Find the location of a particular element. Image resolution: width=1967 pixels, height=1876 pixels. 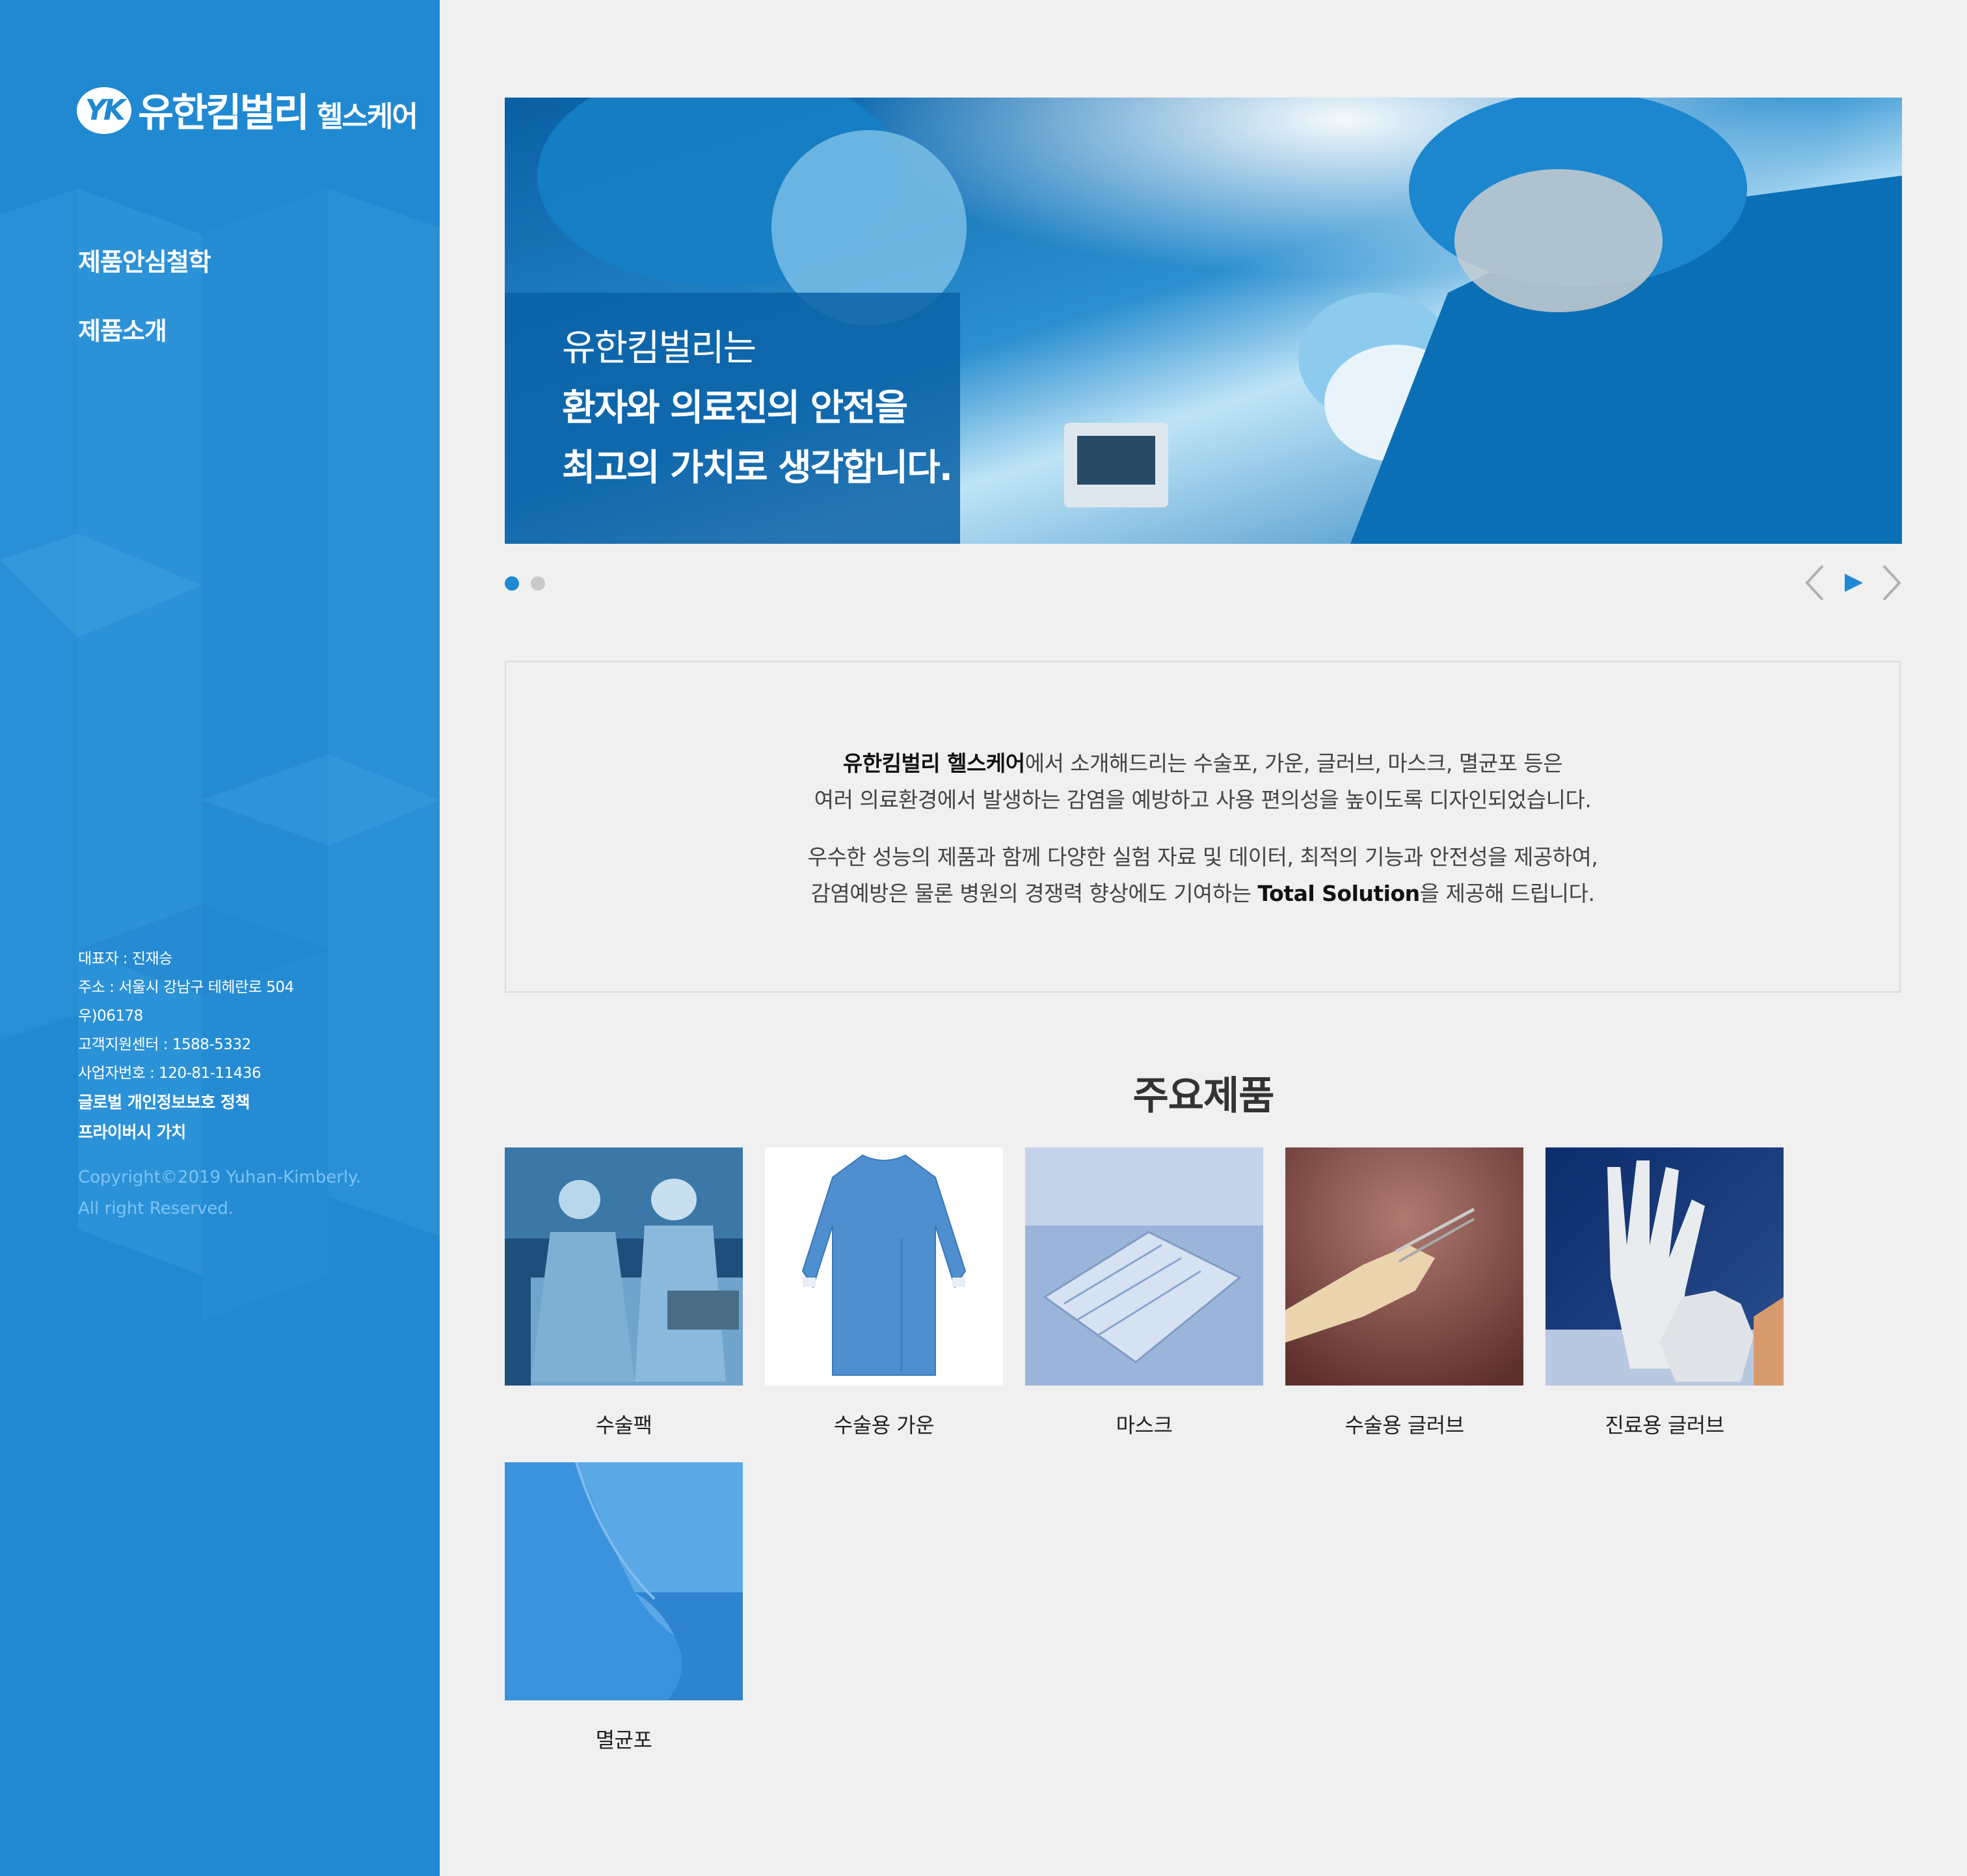

intro-p2-pre: 감염예방은 물론 병원의 경쟁력 향상에도 기여하는 is located at coordinates (1034, 893).